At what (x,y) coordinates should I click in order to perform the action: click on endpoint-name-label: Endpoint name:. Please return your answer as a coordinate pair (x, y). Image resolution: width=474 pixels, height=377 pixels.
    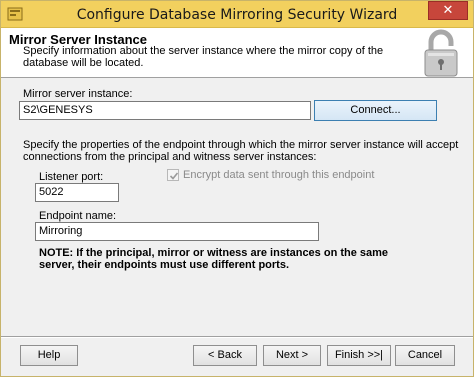
    Looking at the image, I should click on (78, 216).